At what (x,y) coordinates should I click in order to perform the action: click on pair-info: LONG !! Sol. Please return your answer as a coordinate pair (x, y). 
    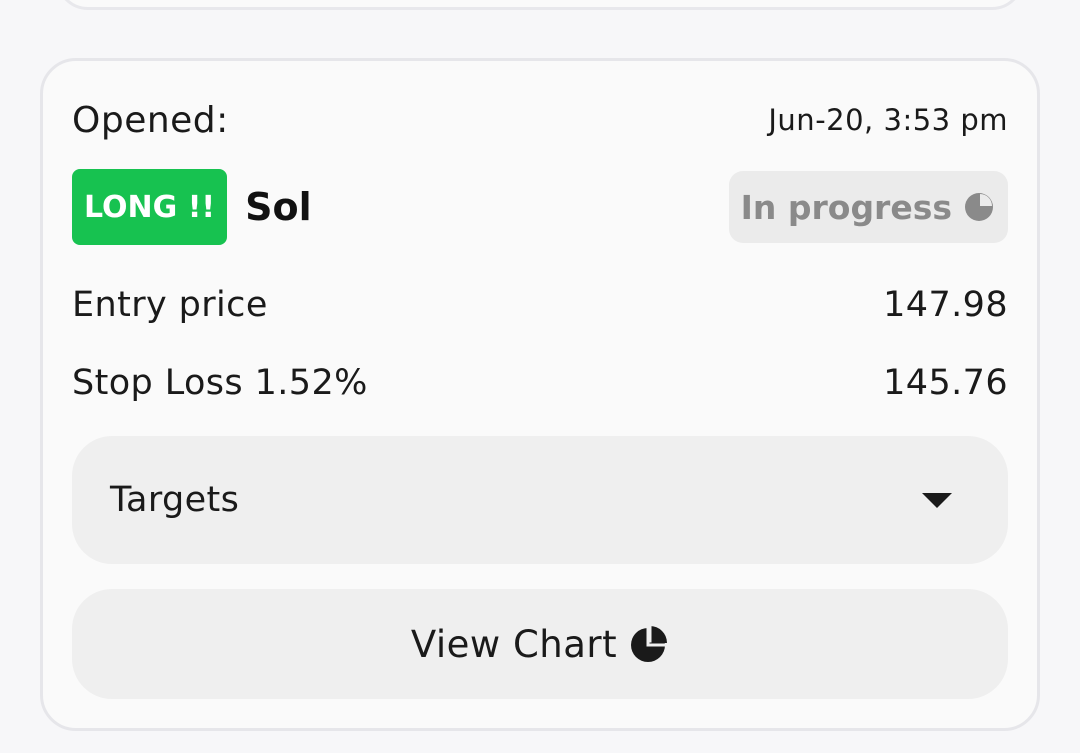
    Looking at the image, I should click on (192, 207).